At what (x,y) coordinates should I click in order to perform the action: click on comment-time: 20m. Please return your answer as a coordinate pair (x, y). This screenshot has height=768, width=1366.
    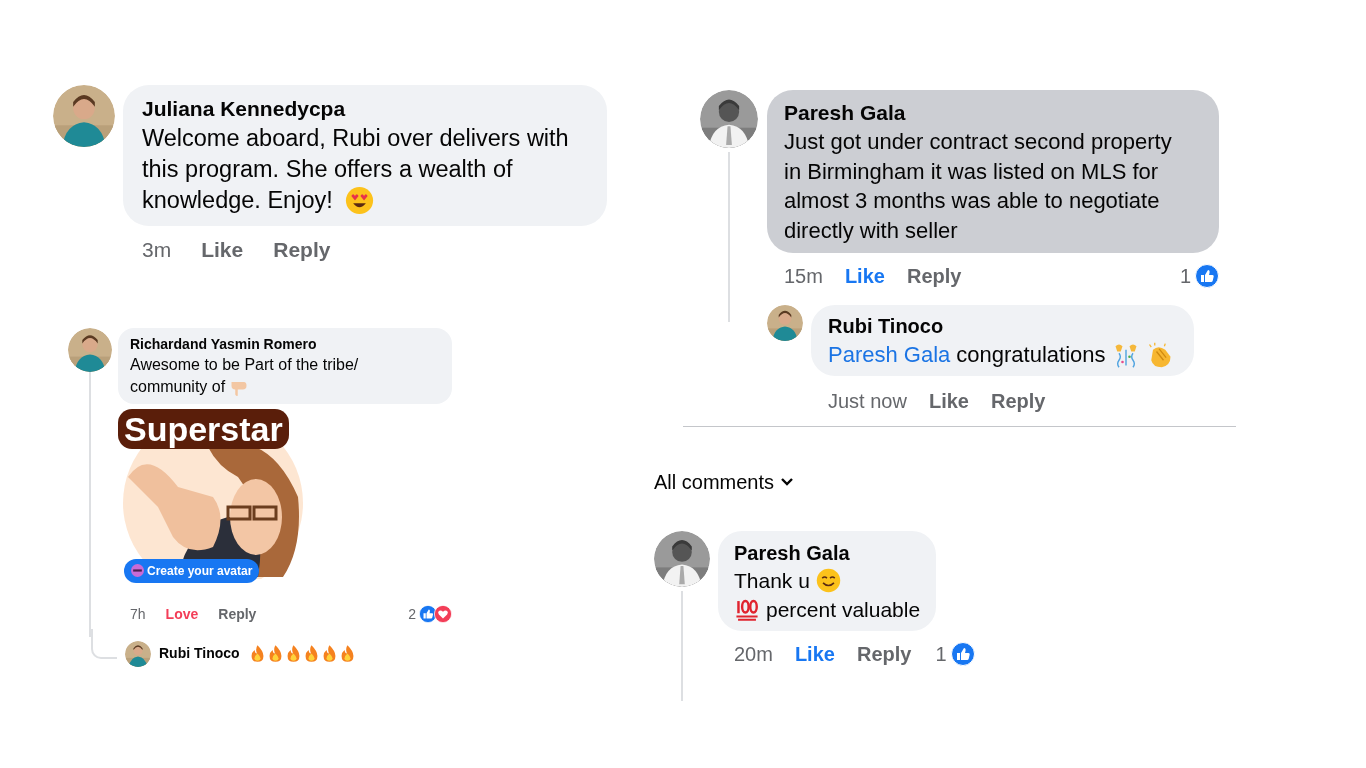
    Looking at the image, I should click on (753, 654).